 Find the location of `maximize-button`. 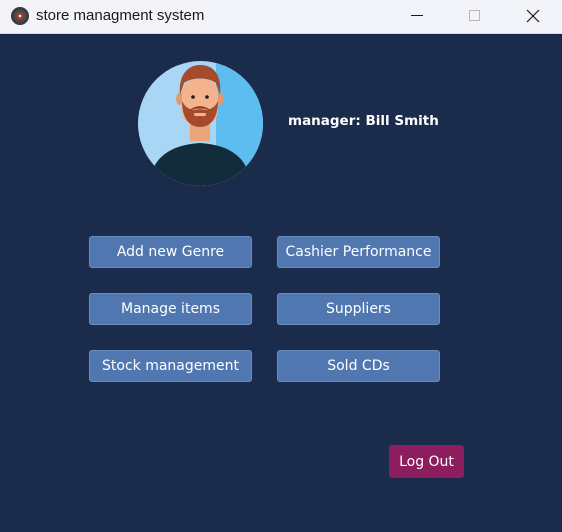

maximize-button is located at coordinates (475, 16).